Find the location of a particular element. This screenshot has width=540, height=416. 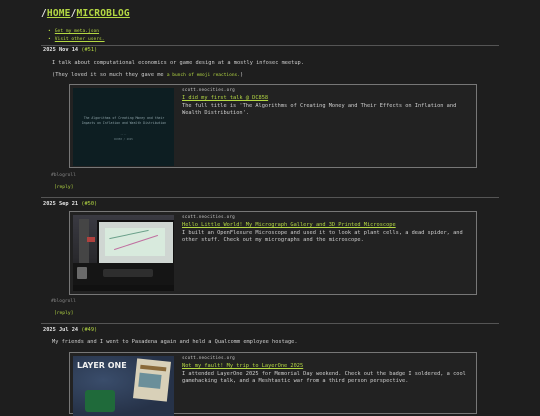

page-title: /HOME/MICROBLOG is located at coordinates (85, 14).